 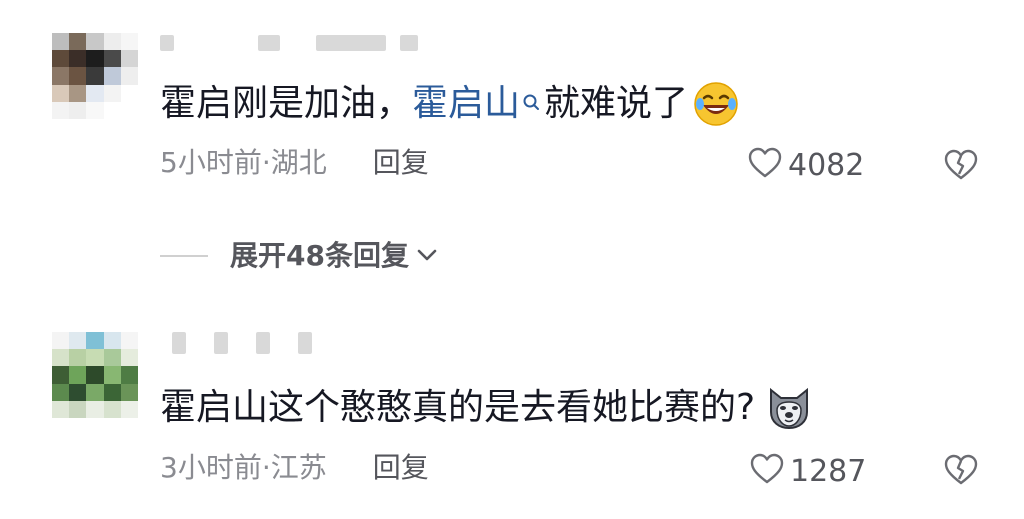 What do you see at coordinates (184, 256) in the screenshot?
I see `divider` at bounding box center [184, 256].